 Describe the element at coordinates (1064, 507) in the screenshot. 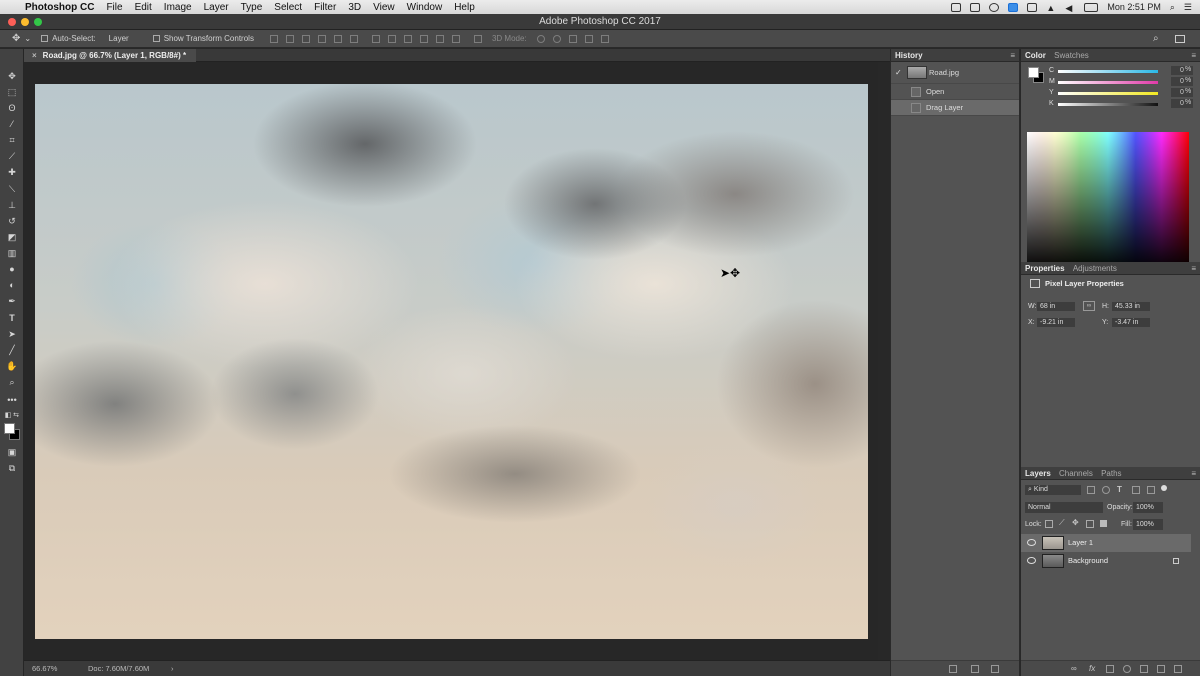

I see `blend-mode-dropdown: Normal` at that location.